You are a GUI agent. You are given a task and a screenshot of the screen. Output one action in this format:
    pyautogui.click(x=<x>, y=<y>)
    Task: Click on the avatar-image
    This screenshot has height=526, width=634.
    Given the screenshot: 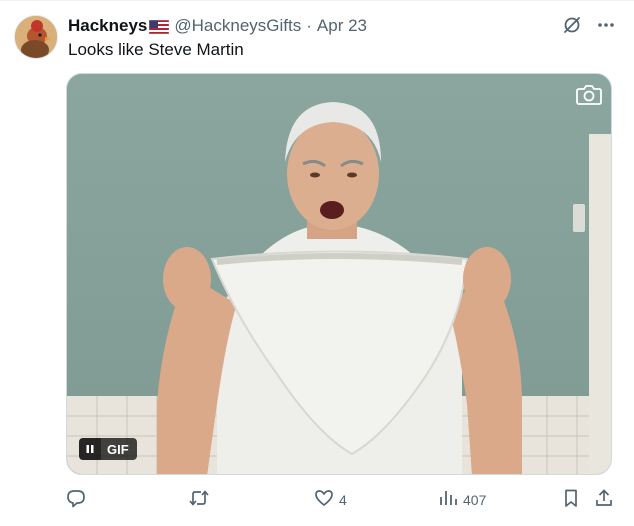 What is the action you would take?
    pyautogui.click(x=36, y=37)
    